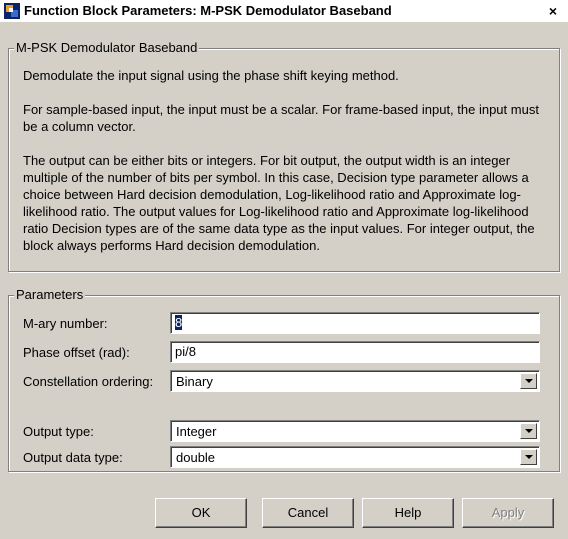 The image size is (568, 539). Describe the element at coordinates (12, 11) in the screenshot. I see `simulink-block-icon` at that location.